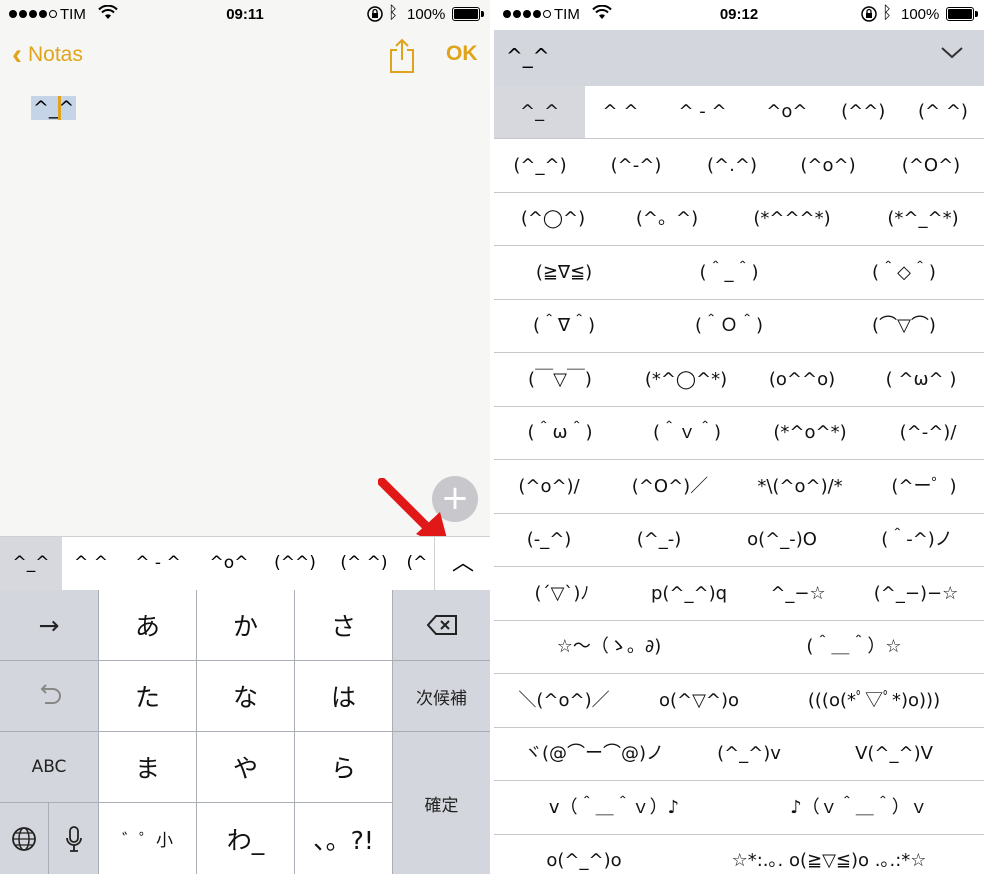 The width and height of the screenshot is (984, 874). I want to click on punctuation-key: 、。?!, so click(343, 838).